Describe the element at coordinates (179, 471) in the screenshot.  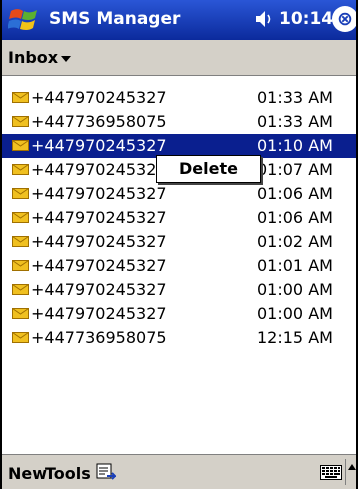
I see `menu-bar: New Tools` at that location.